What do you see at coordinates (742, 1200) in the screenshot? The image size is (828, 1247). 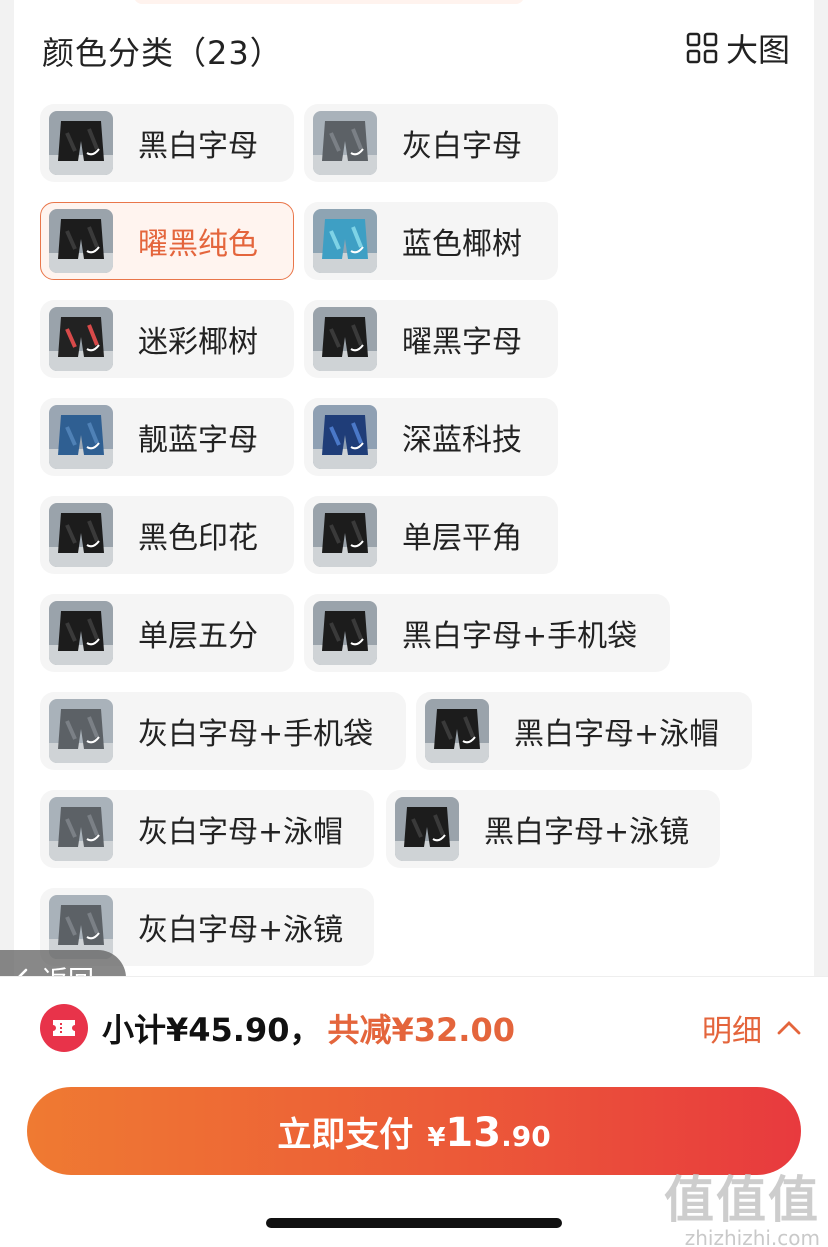 I see `watermark-logo: 值值值` at bounding box center [742, 1200].